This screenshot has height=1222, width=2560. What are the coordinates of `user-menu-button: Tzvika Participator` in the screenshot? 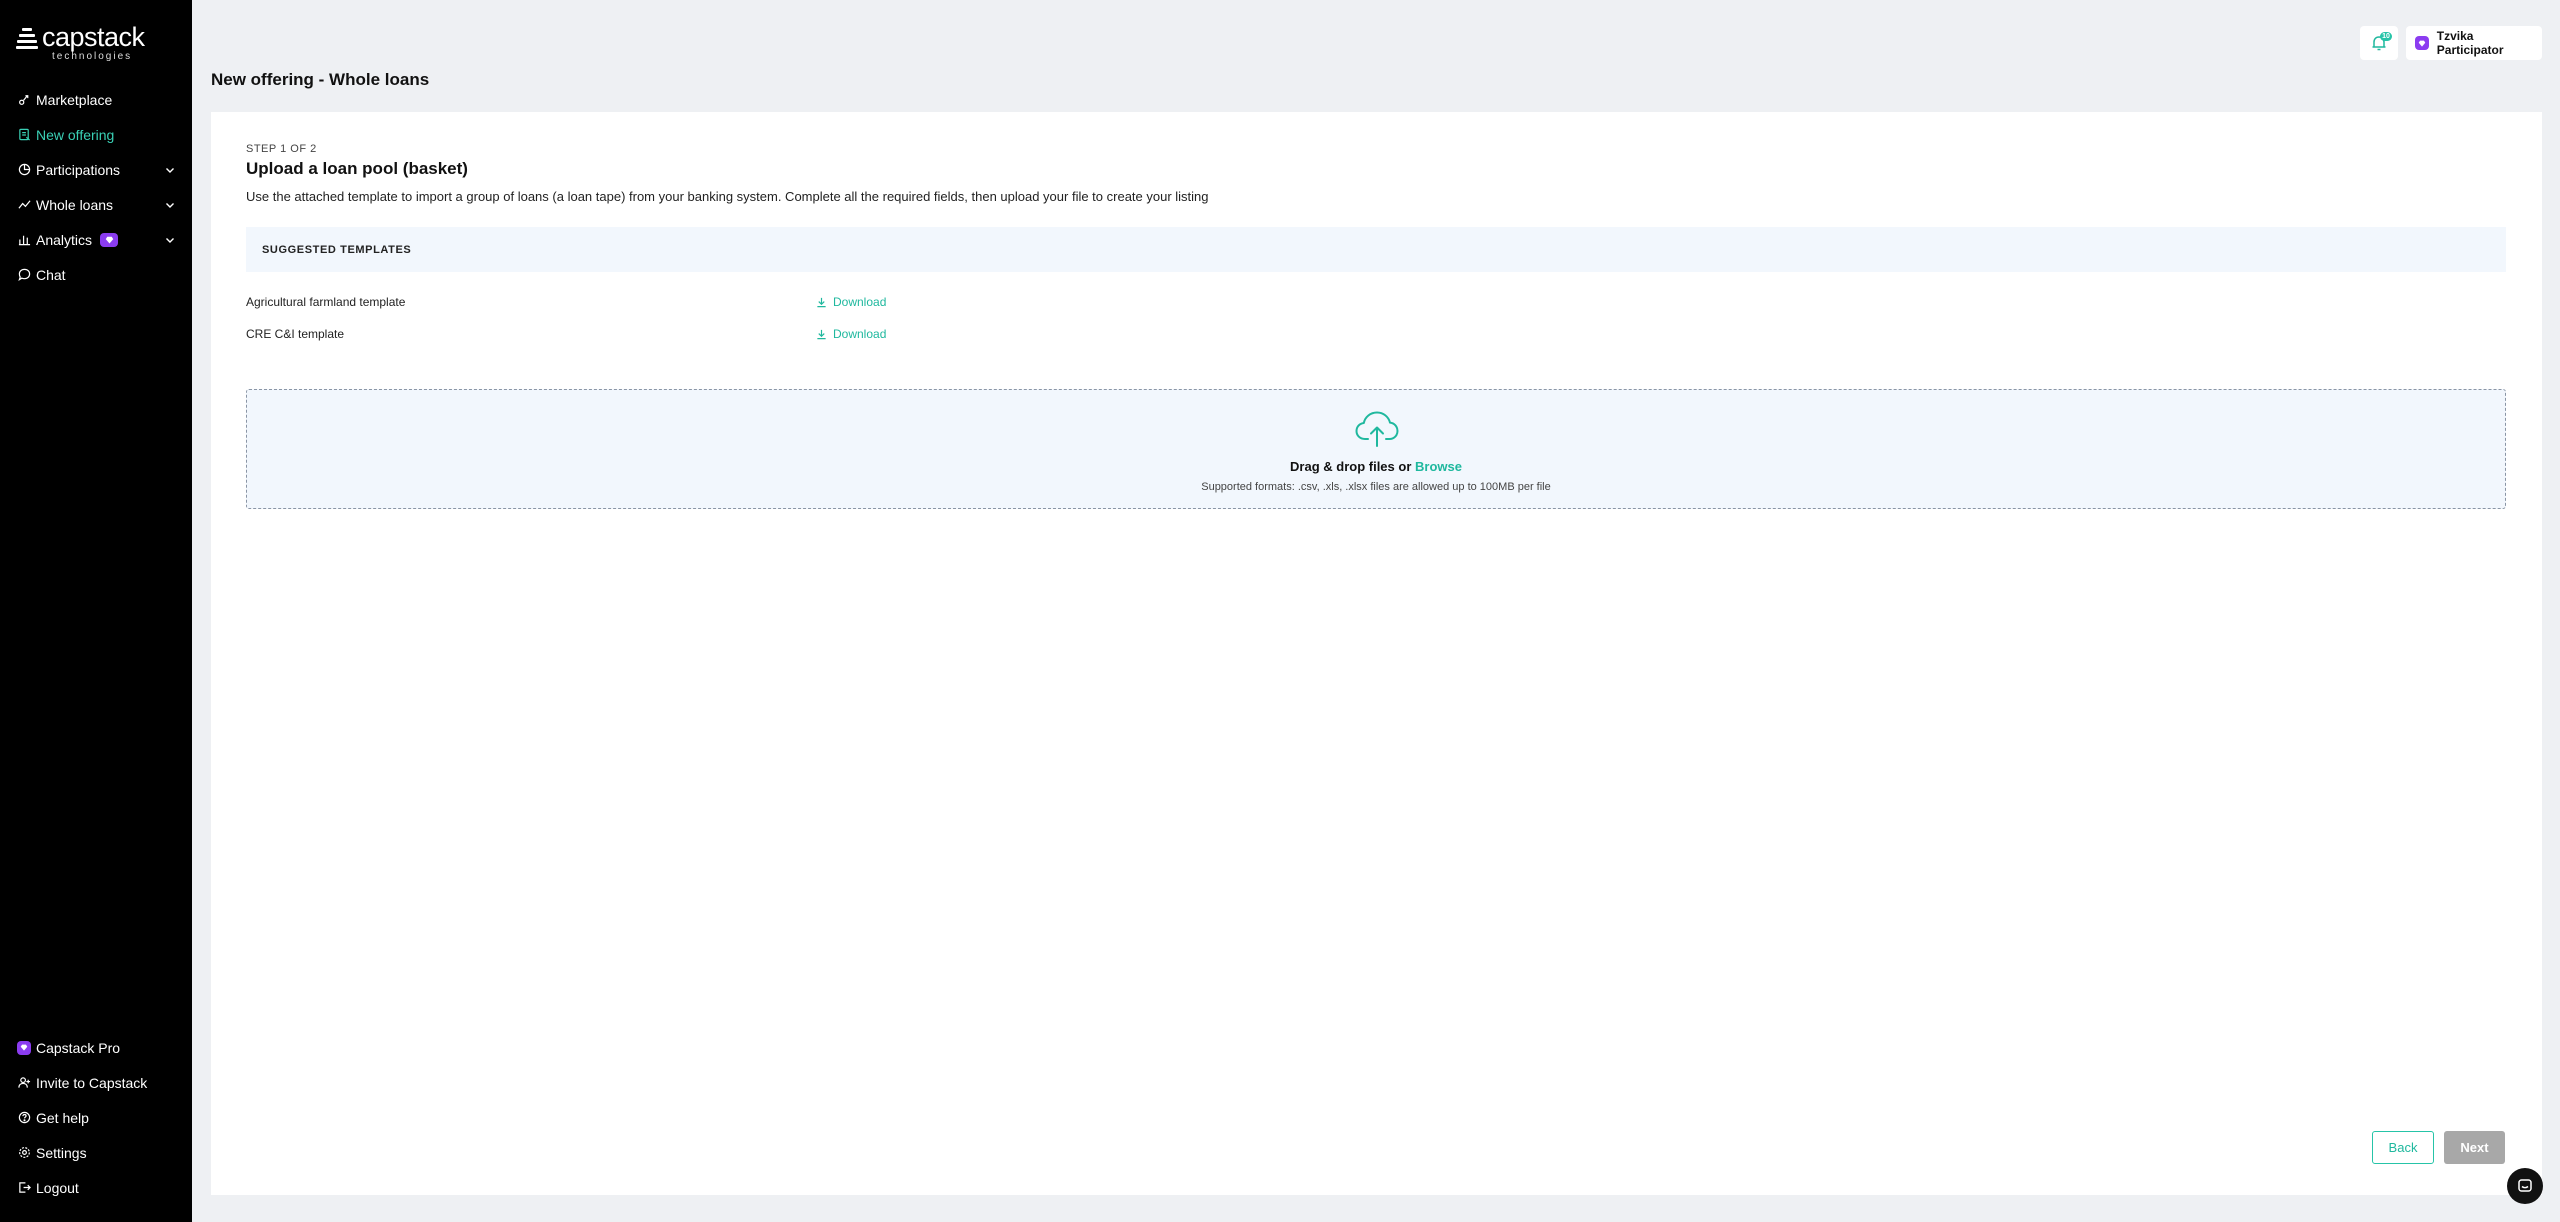 It's located at (2474, 43).